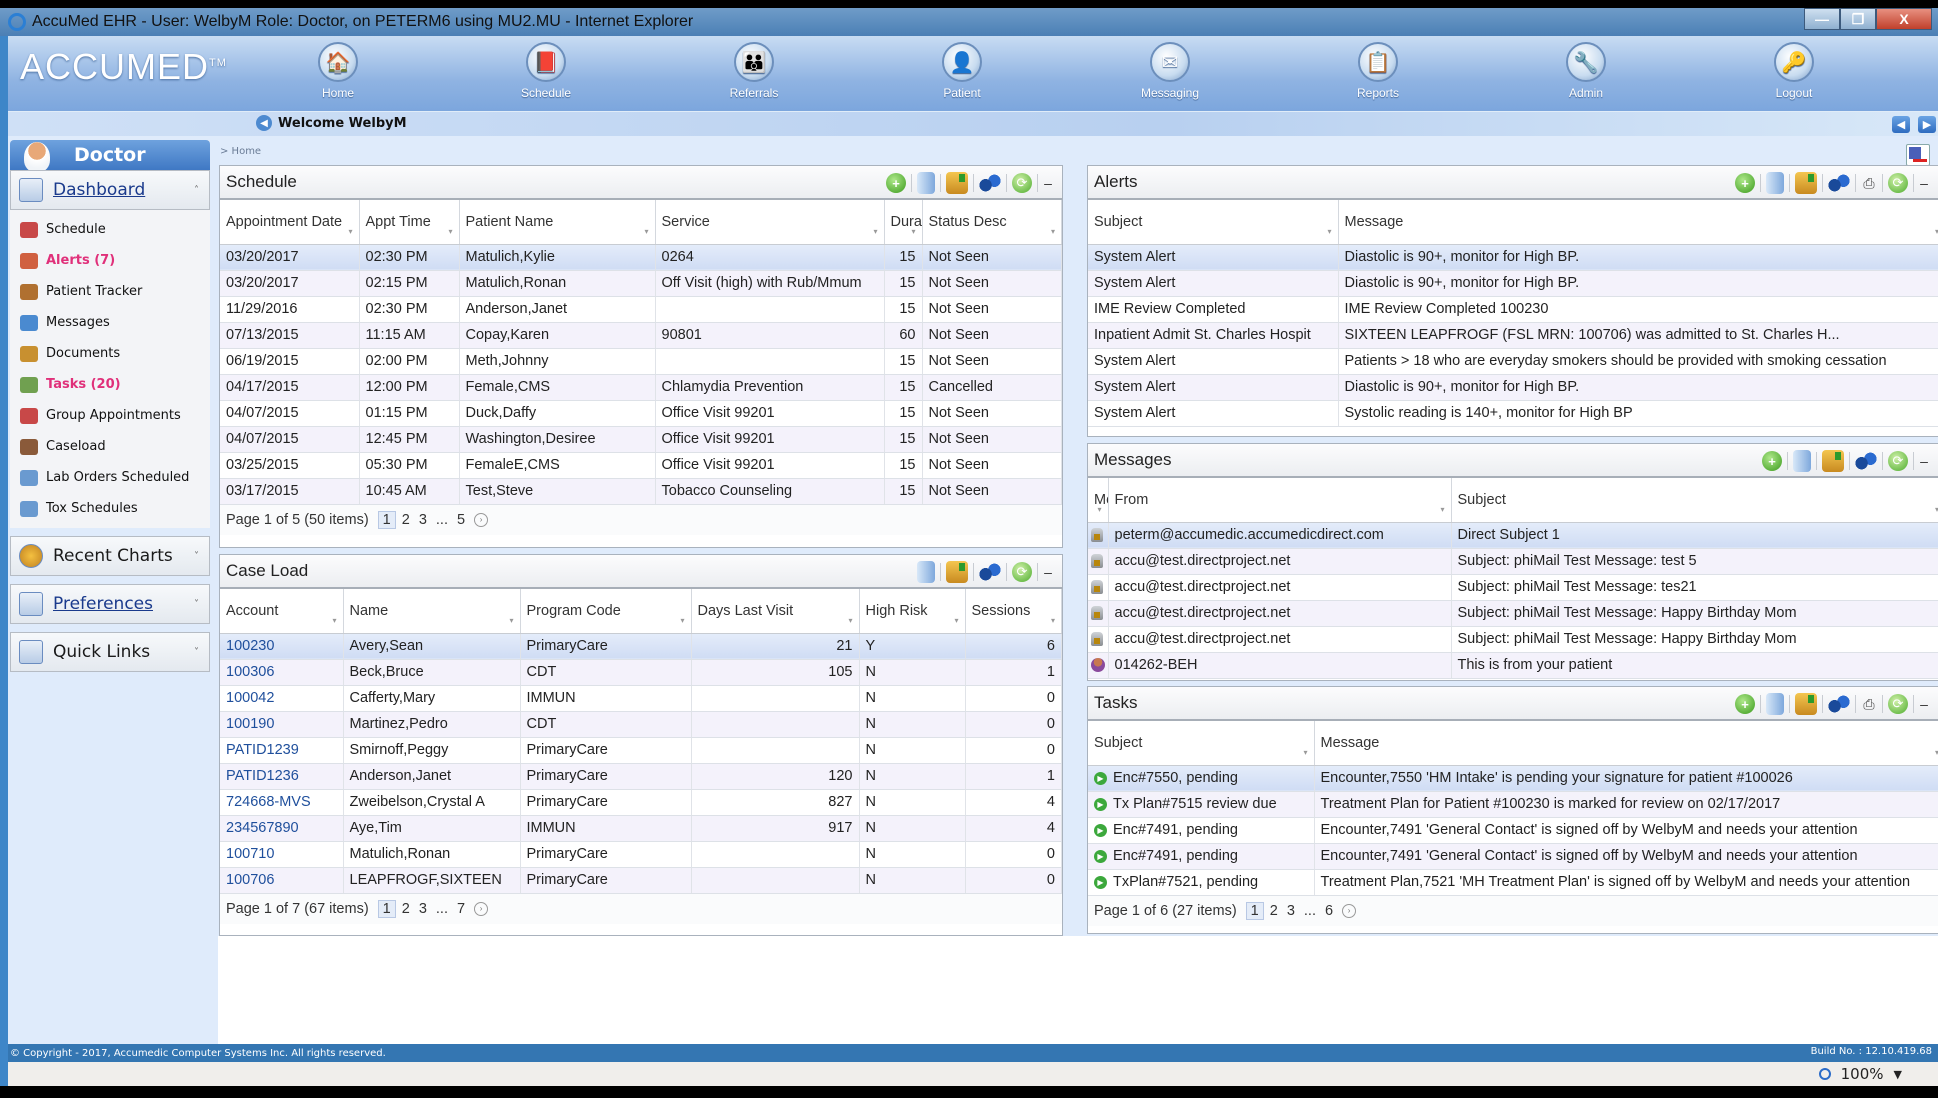  Describe the element at coordinates (775, 611) in the screenshot. I see `caseload-col-header: Days Last Visit ▾` at that location.